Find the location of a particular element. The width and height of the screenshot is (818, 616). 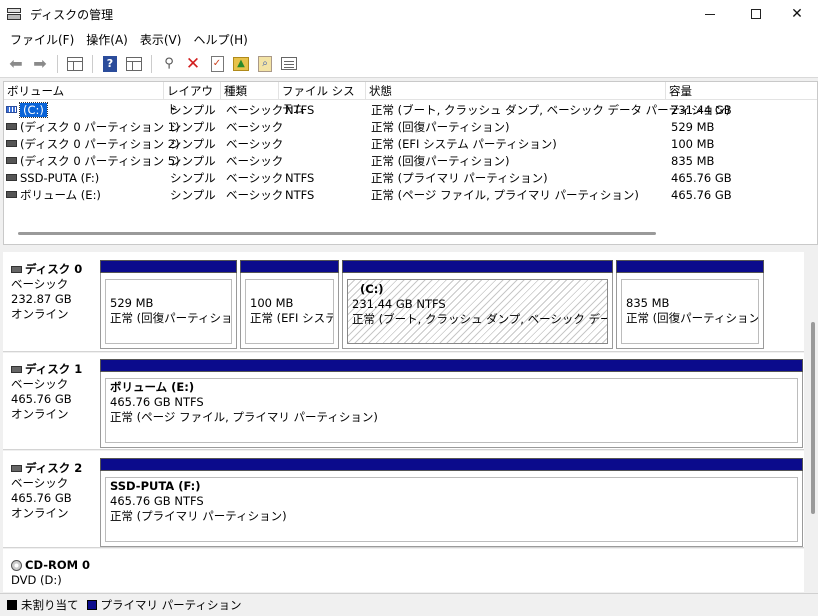

column-header-status: 状態 is located at coordinates (516, 91).